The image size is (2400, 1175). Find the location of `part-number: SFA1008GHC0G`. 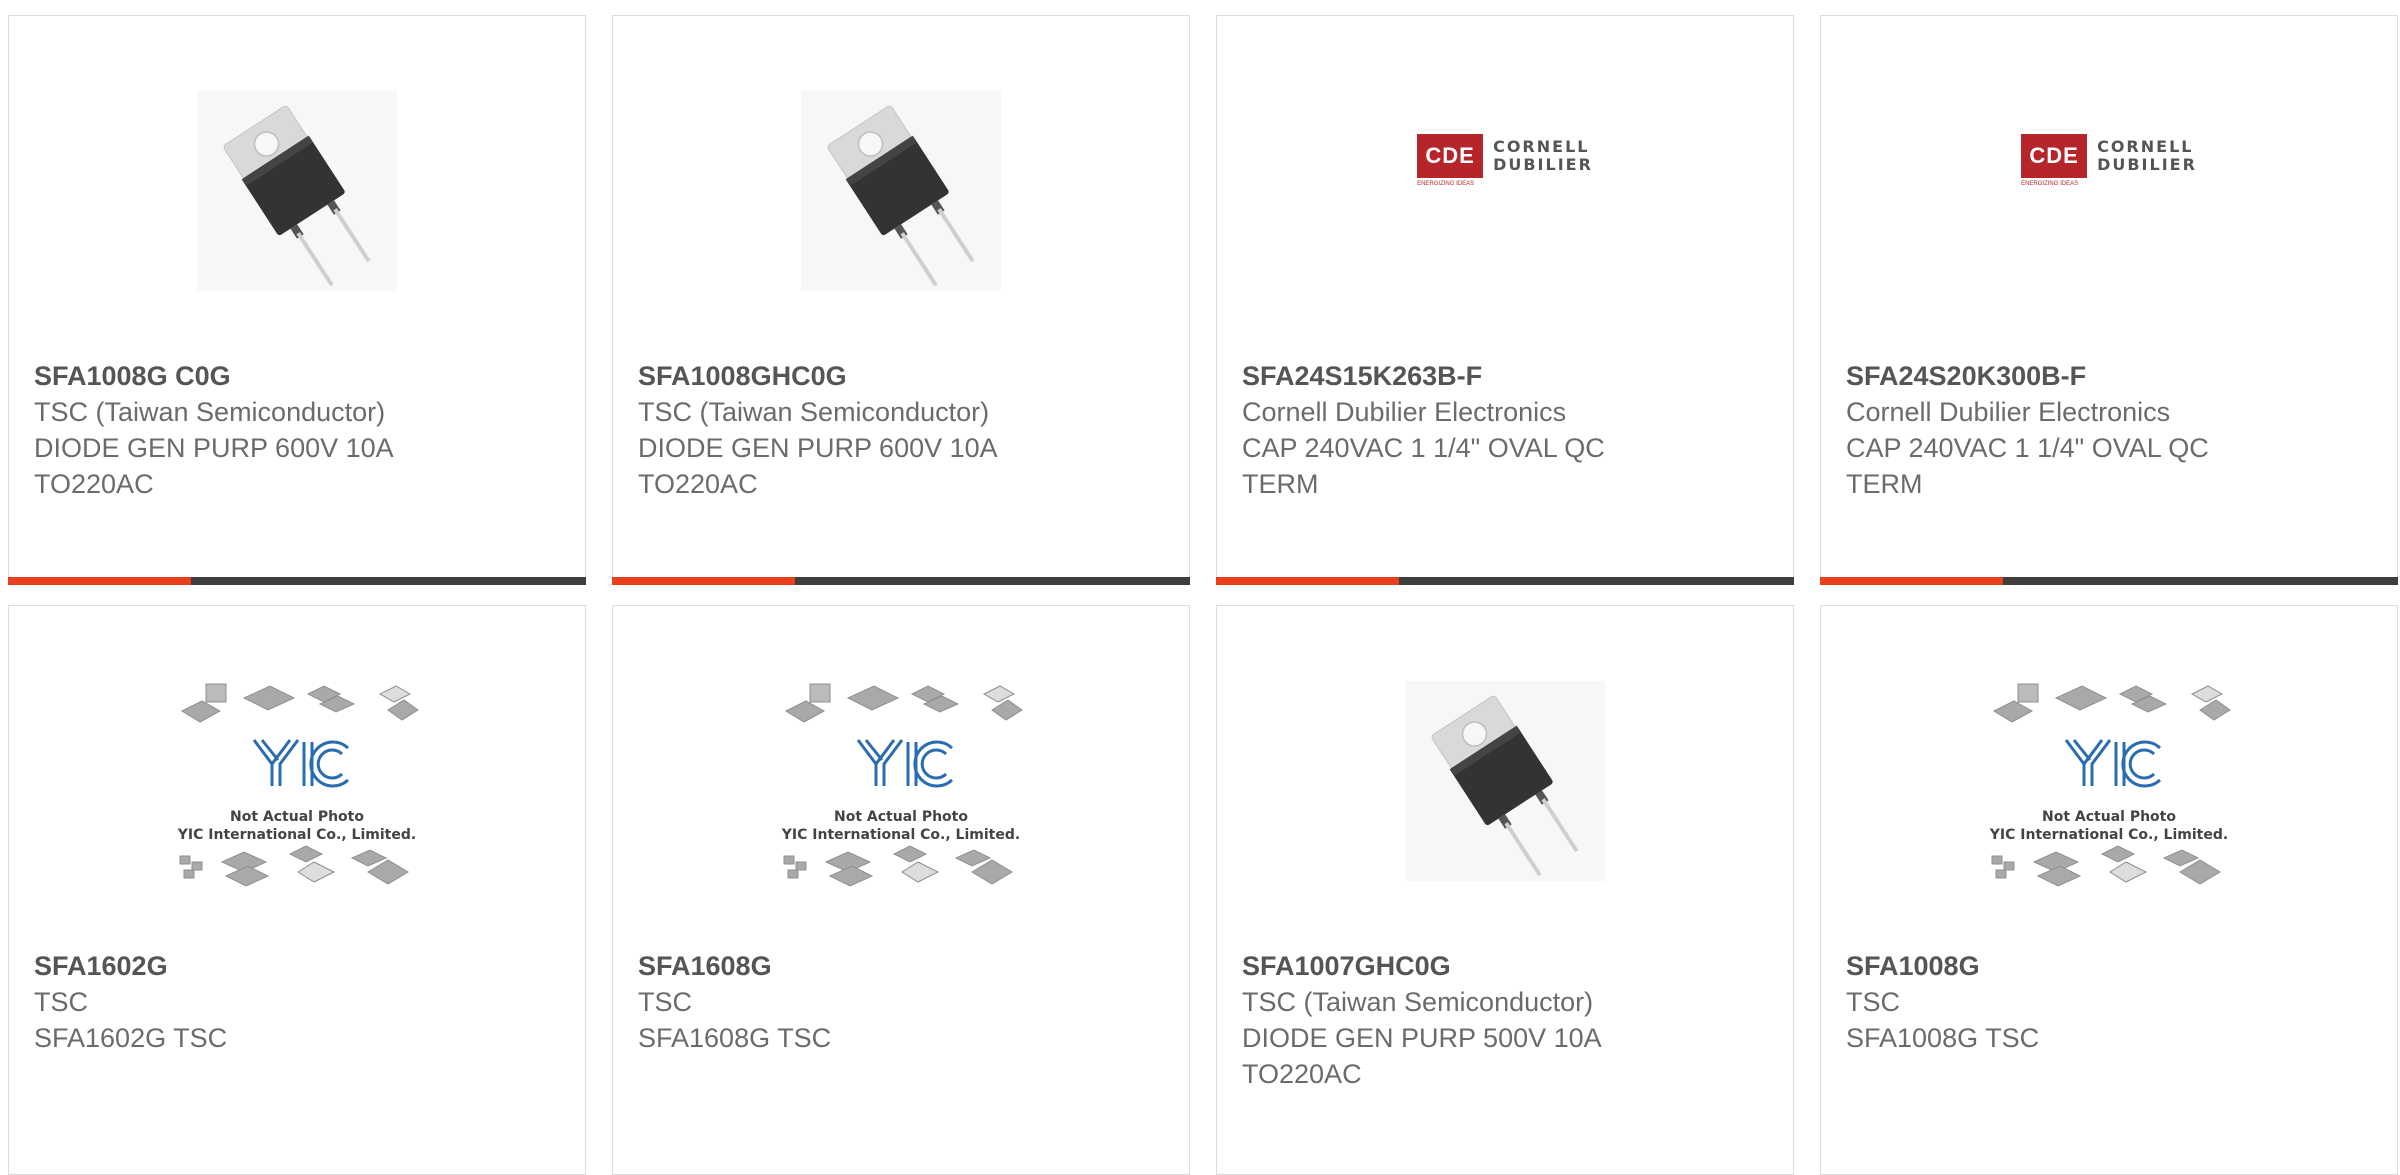

part-number: SFA1008GHC0G is located at coordinates (903, 376).